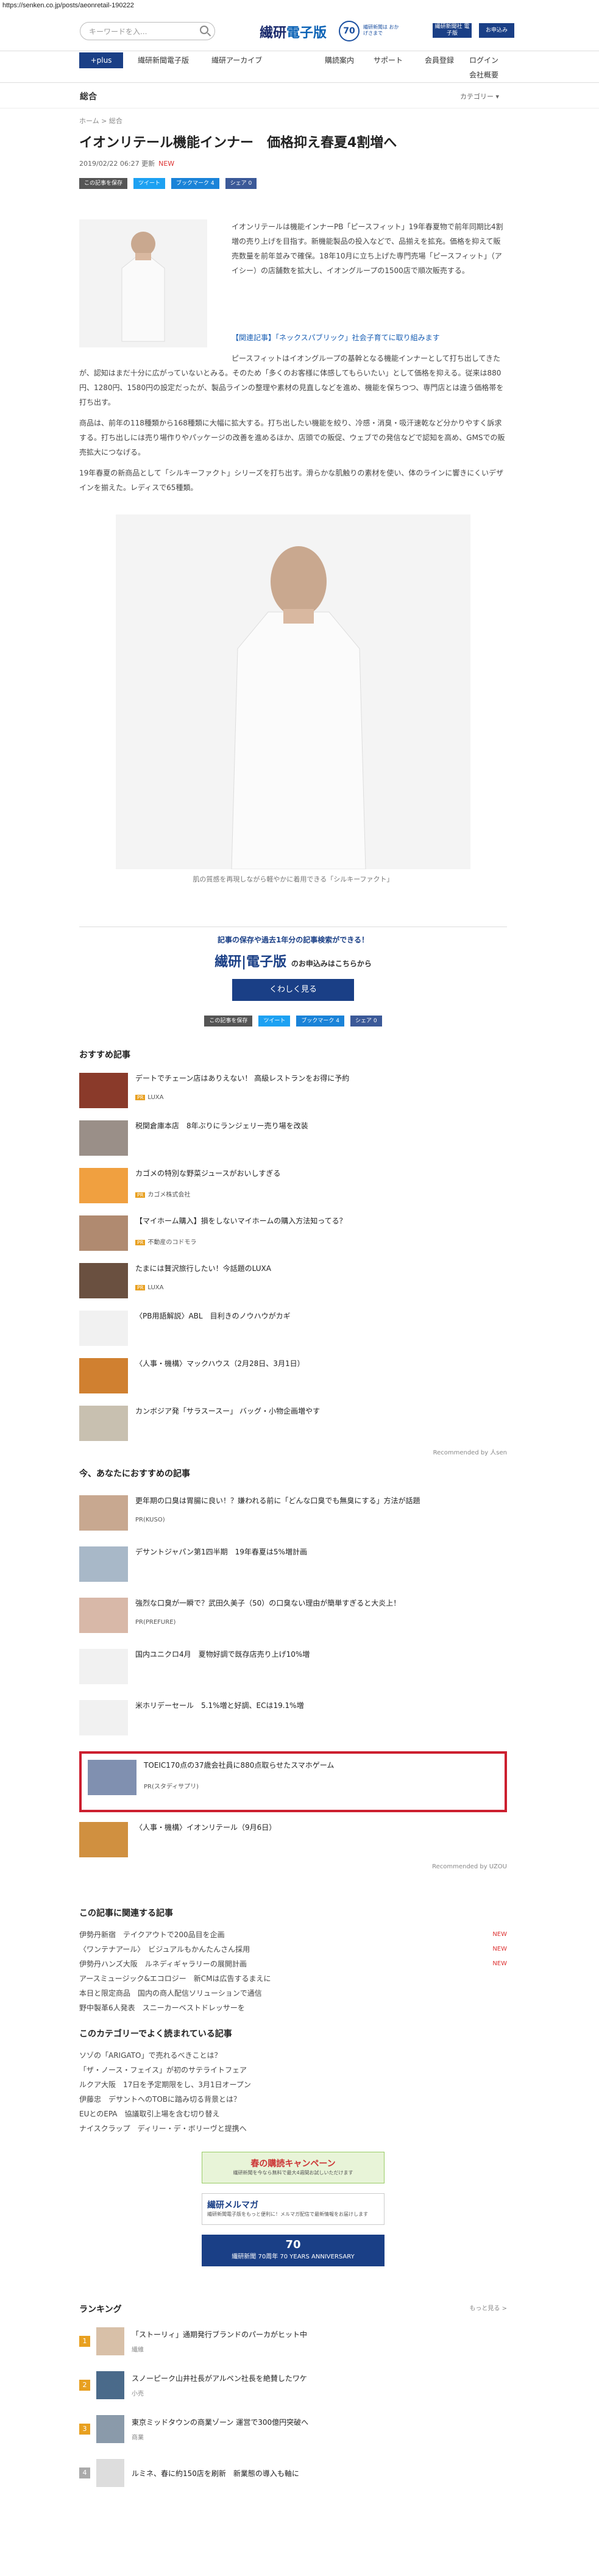 This screenshot has width=599, height=2576. What do you see at coordinates (277, 1500) in the screenshot?
I see `rec2-title: 更年期の口臭は胃腸に良い！？嫌われる前に「どんな口臭でも無臭にする」方法が話題` at bounding box center [277, 1500].